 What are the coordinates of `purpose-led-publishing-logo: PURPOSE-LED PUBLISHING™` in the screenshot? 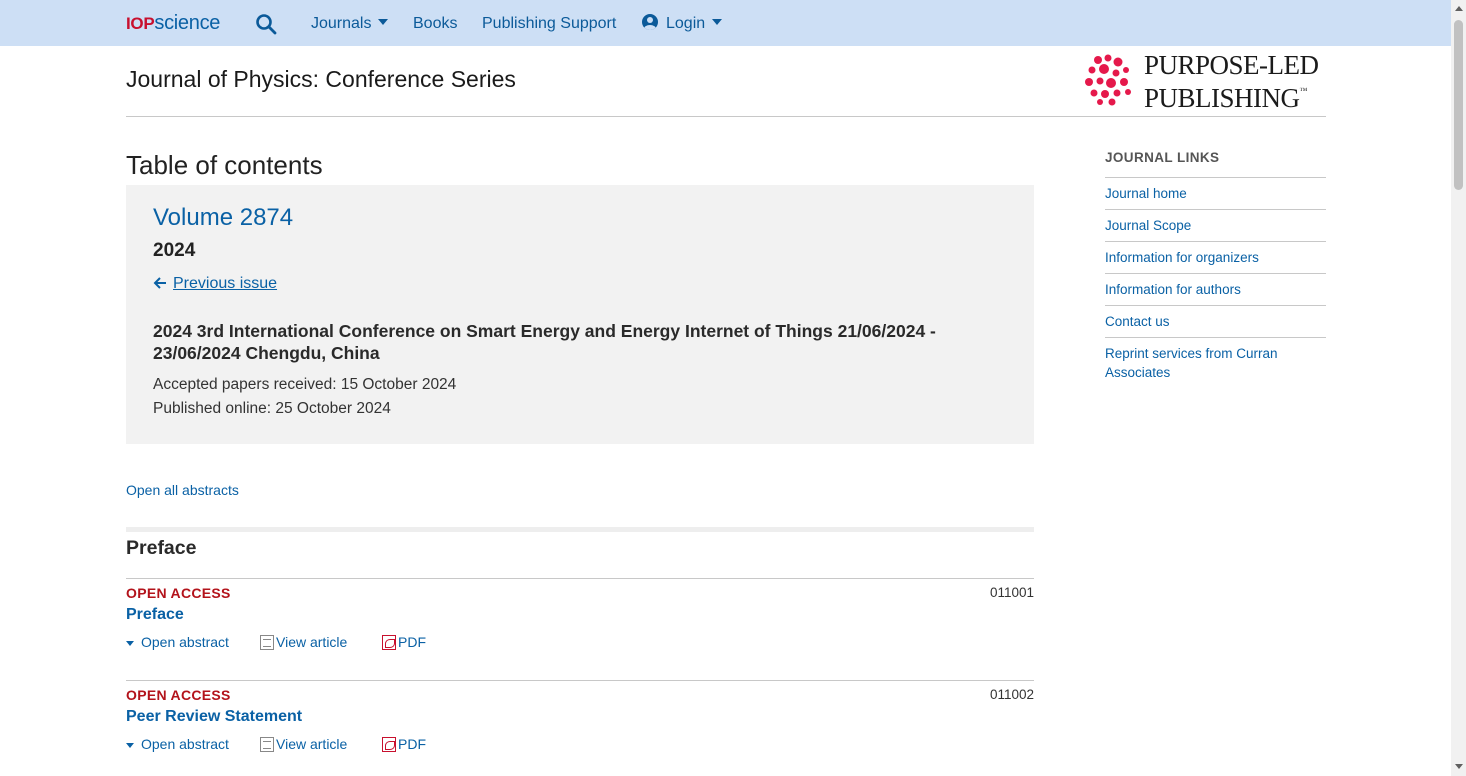 It's located at (1205, 82).